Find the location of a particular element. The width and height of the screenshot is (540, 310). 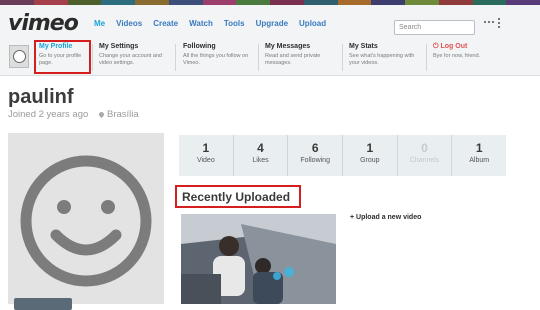

menu-log-out: ⏻ Log Out Bye for now, friend. is located at coordinates (468, 51).